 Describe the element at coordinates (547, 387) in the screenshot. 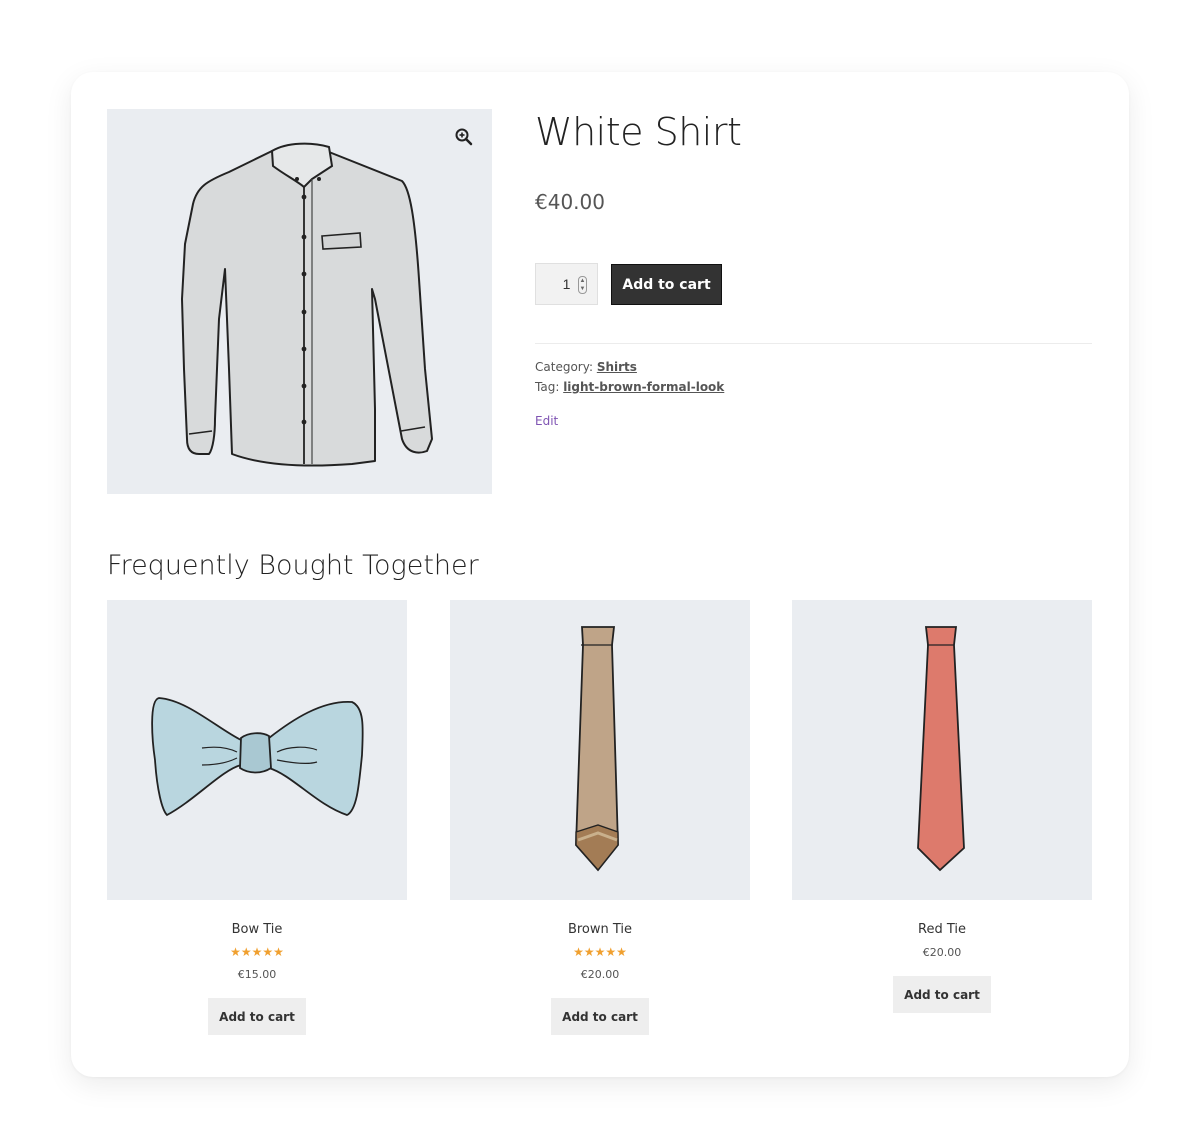

I see `tag-label: Tag:` at that location.